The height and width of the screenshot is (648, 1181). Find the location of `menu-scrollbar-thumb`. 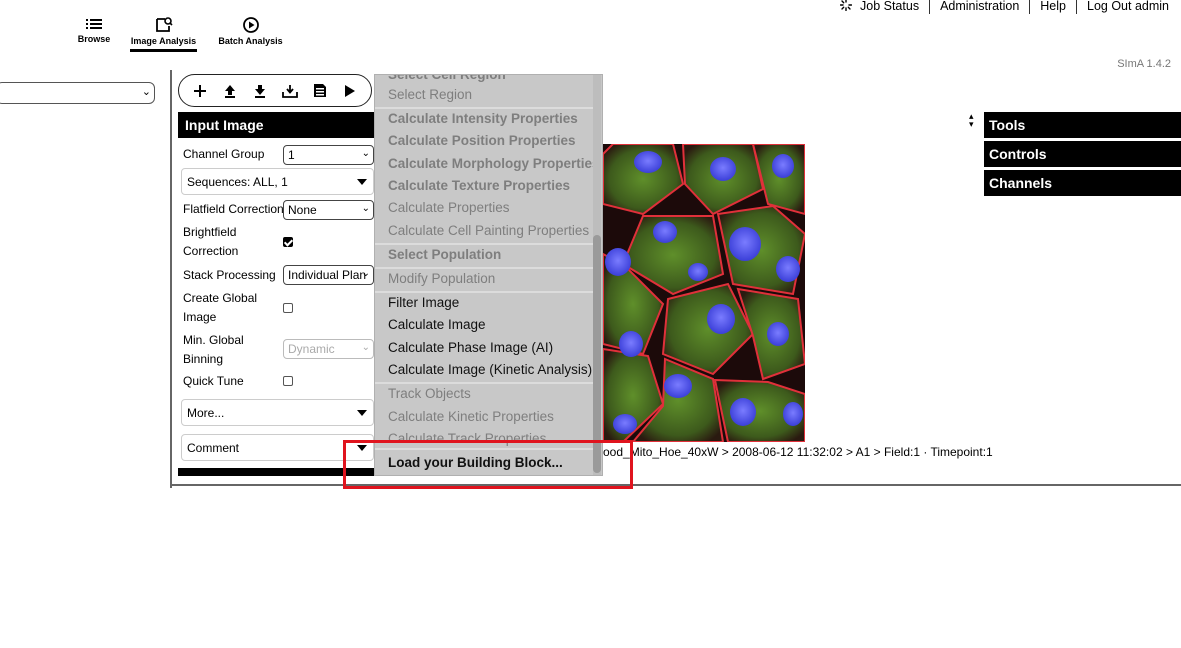

menu-scrollbar-thumb is located at coordinates (597, 354).